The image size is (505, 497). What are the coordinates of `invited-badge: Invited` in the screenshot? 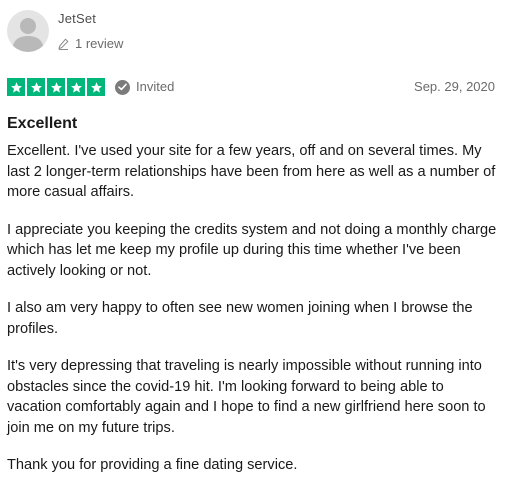 It's located at (144, 87).